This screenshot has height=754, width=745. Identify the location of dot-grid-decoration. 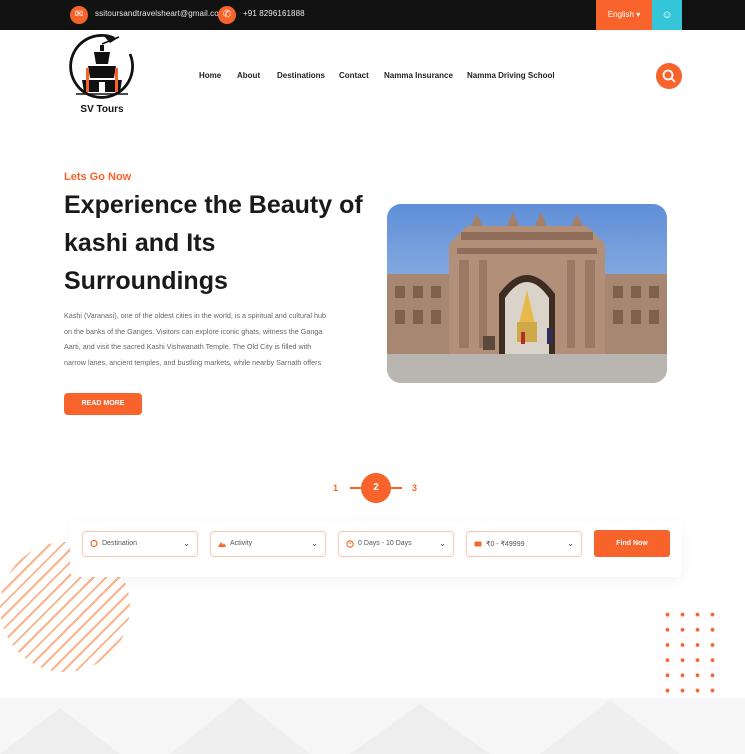
(690, 650).